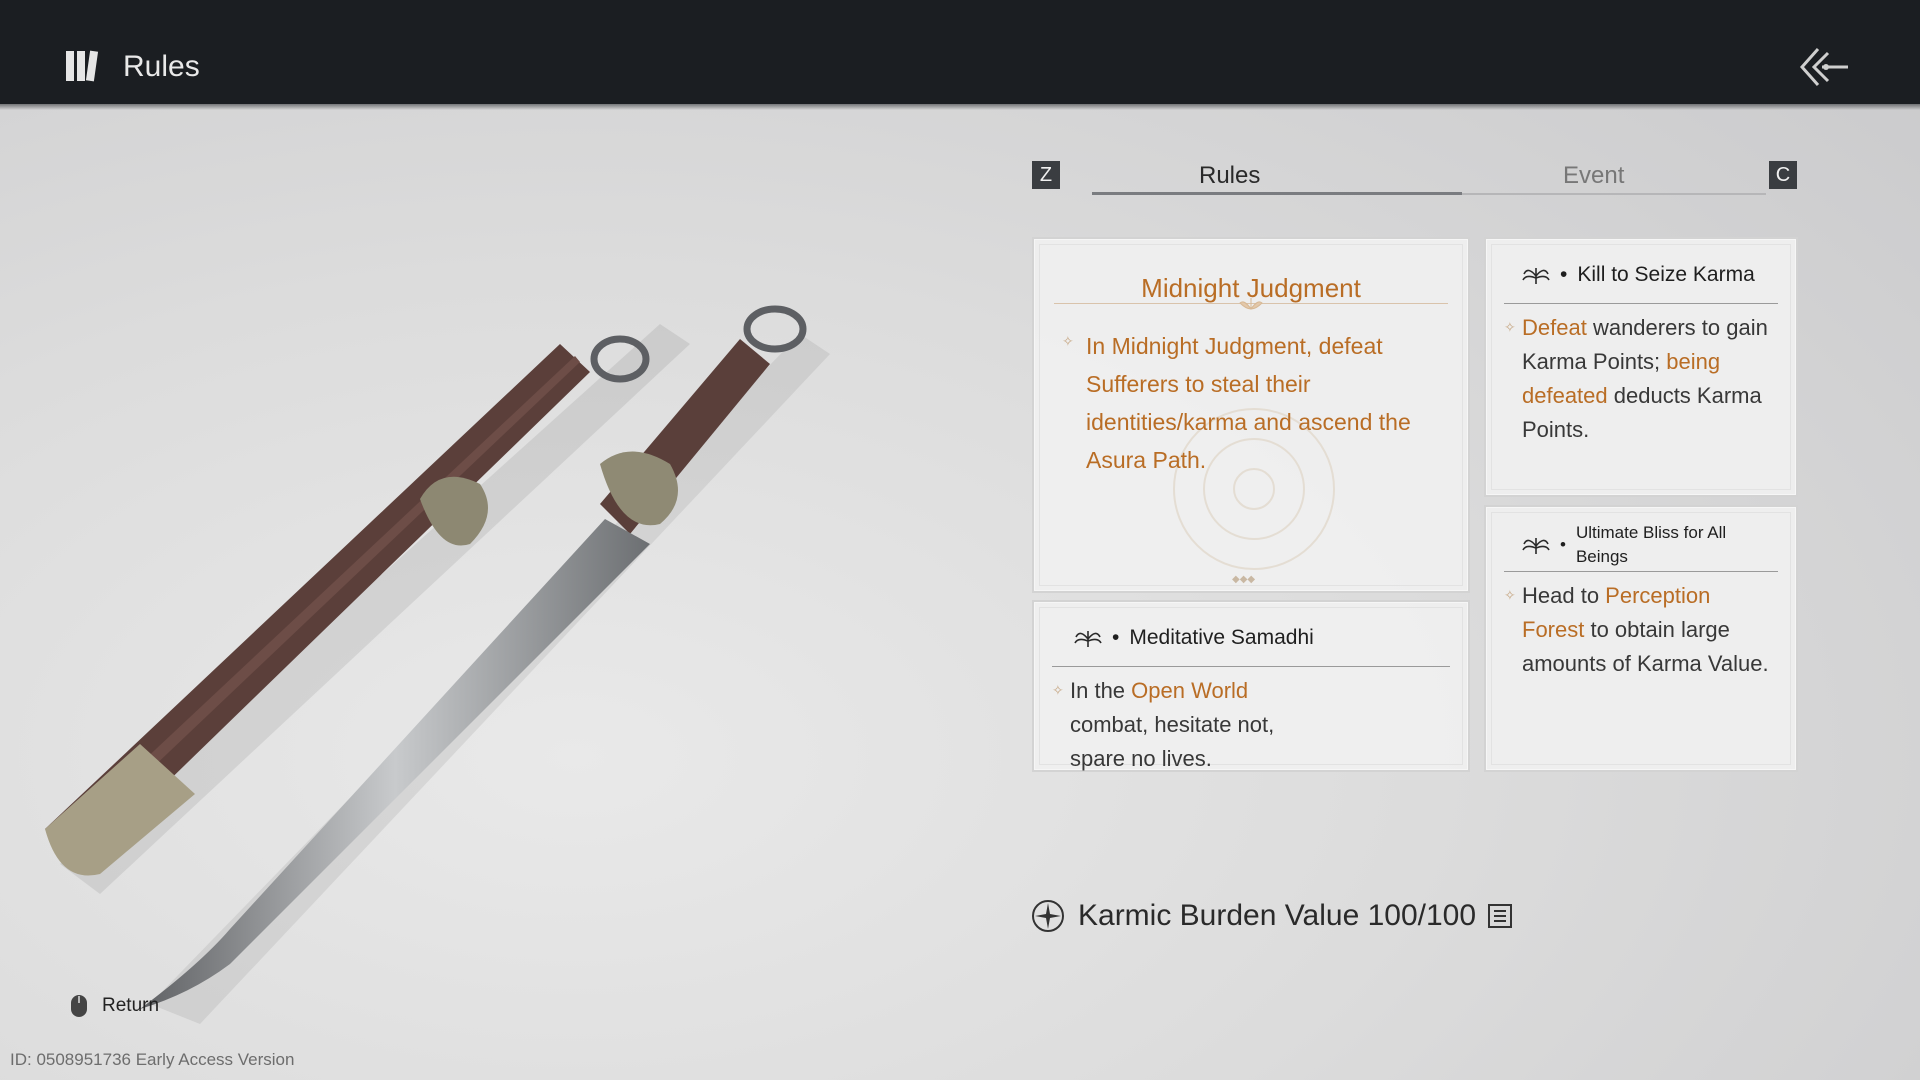 The image size is (1920, 1080). I want to click on sun-emblem-icon, so click(1048, 916).